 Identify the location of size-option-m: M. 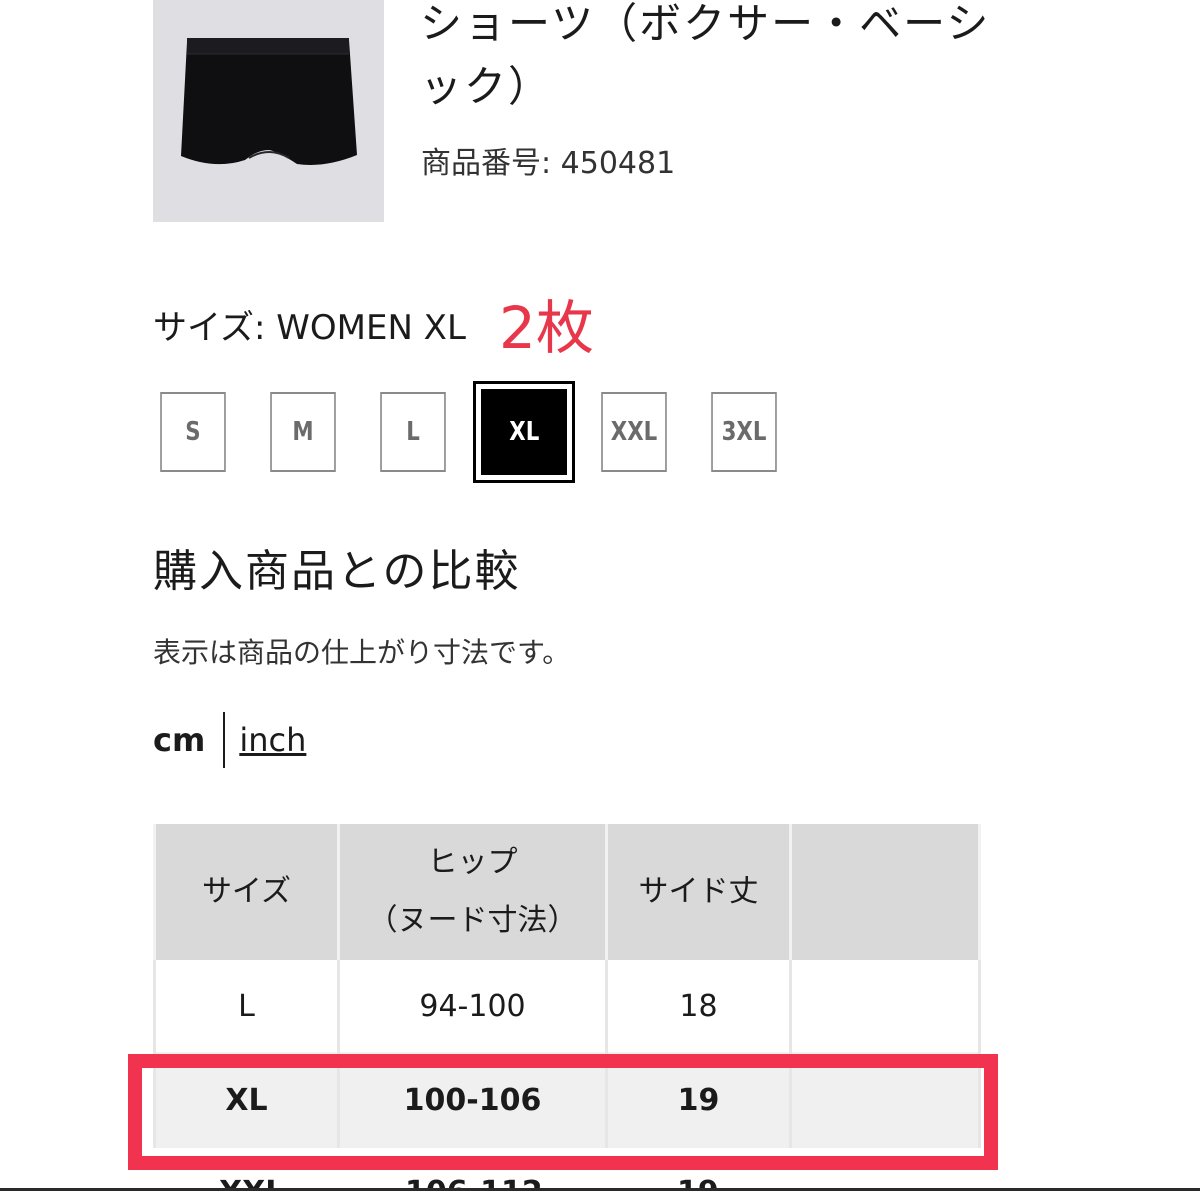
(303, 432).